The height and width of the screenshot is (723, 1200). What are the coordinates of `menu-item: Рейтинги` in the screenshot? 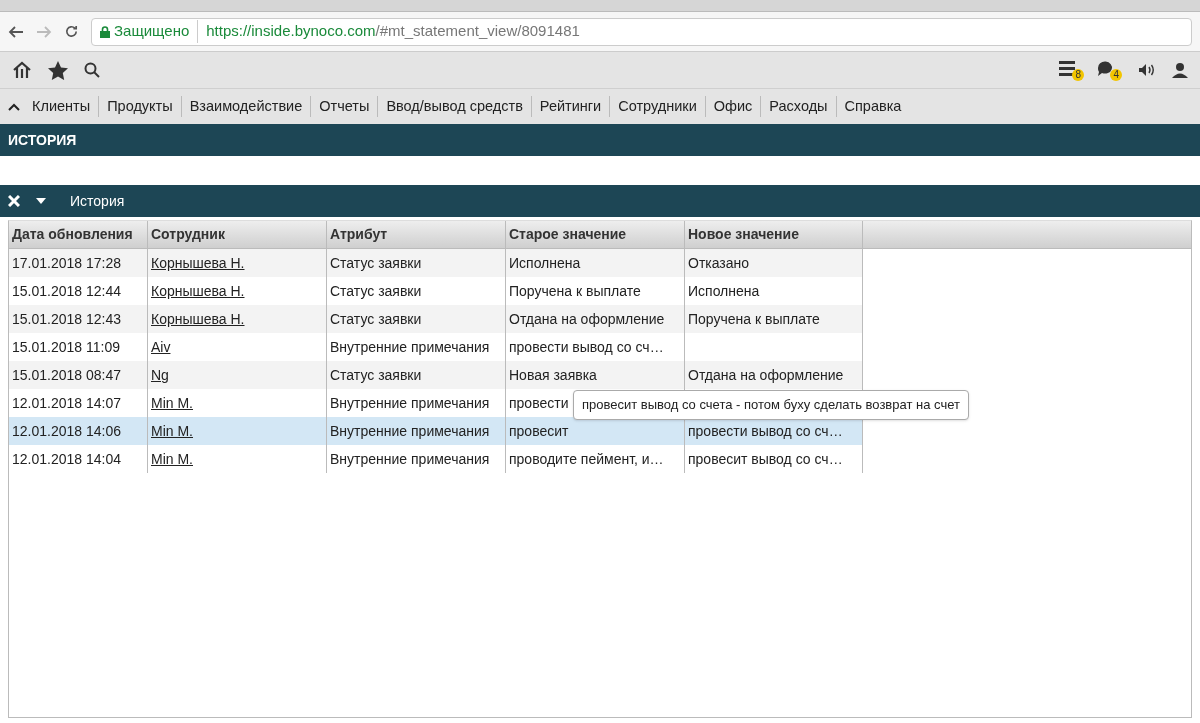 It's located at (570, 106).